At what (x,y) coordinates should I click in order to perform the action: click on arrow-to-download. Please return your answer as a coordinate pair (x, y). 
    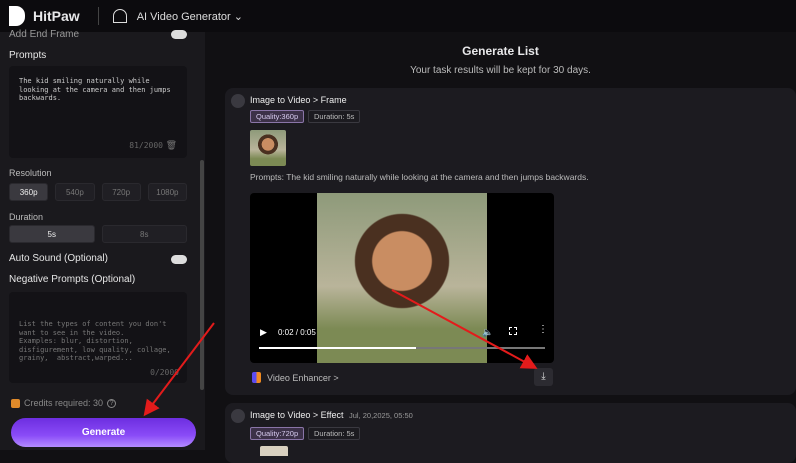
    Looking at the image, I should click on (464, 329).